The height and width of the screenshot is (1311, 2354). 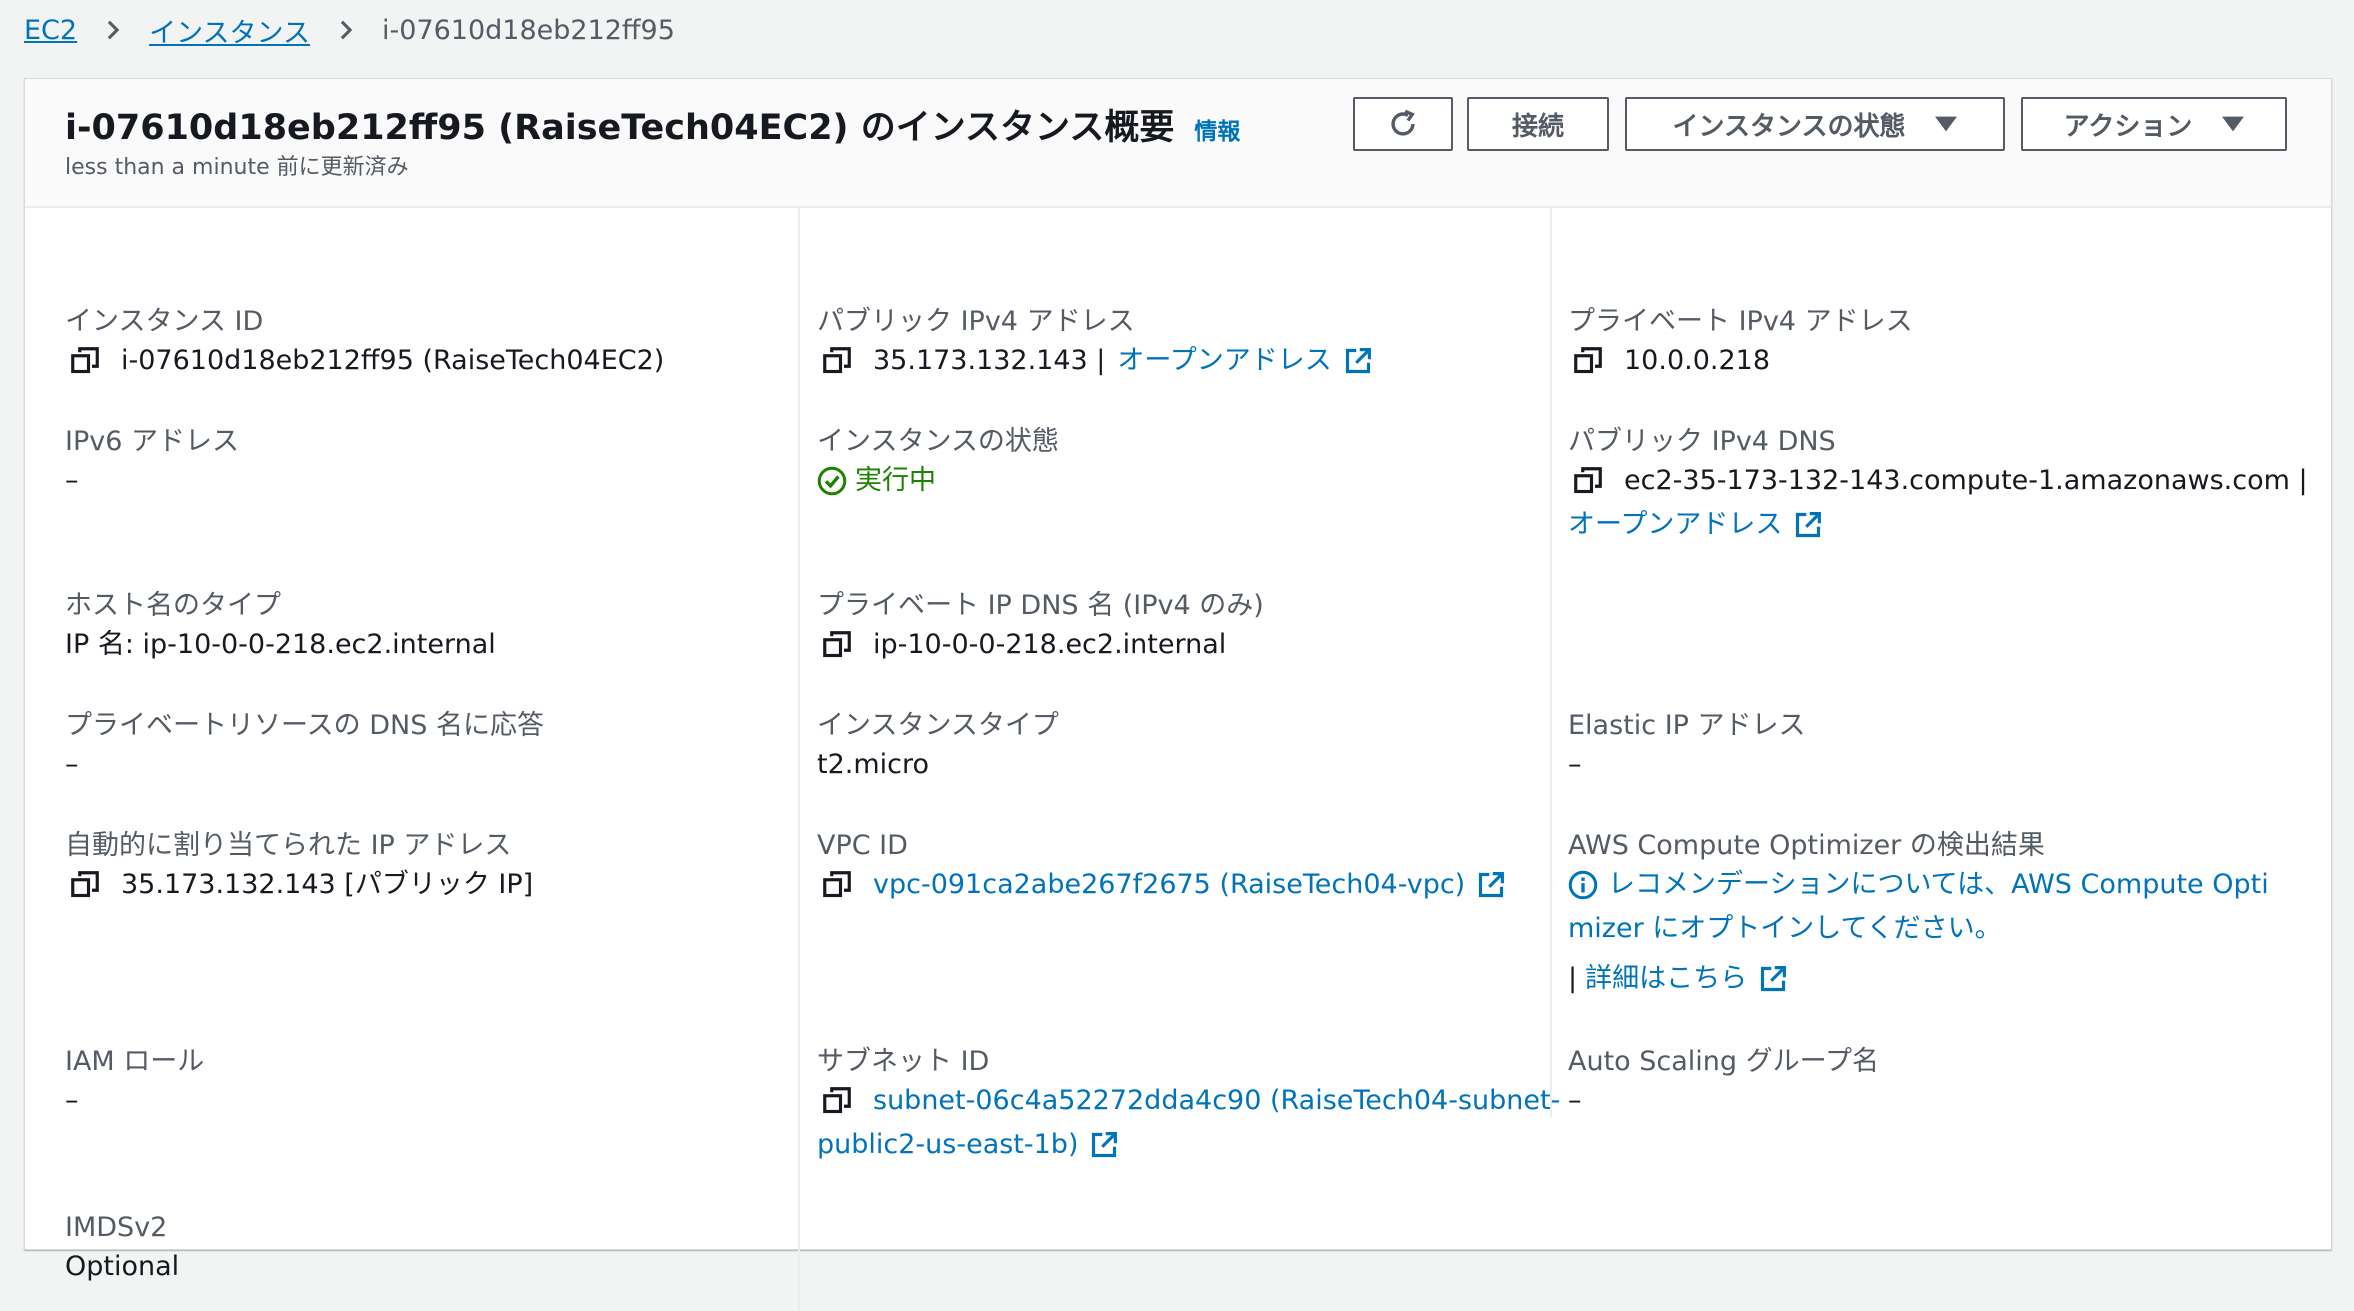 What do you see at coordinates (288, 845) in the screenshot?
I see `field-label: 自動的に割り当てられた IP アドレス` at bounding box center [288, 845].